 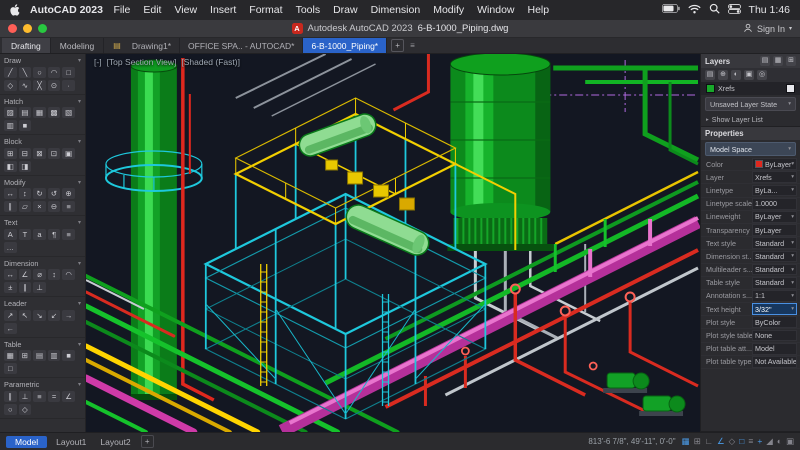 I want to click on arc-length-icon: ◠, so click(x=68, y=274).